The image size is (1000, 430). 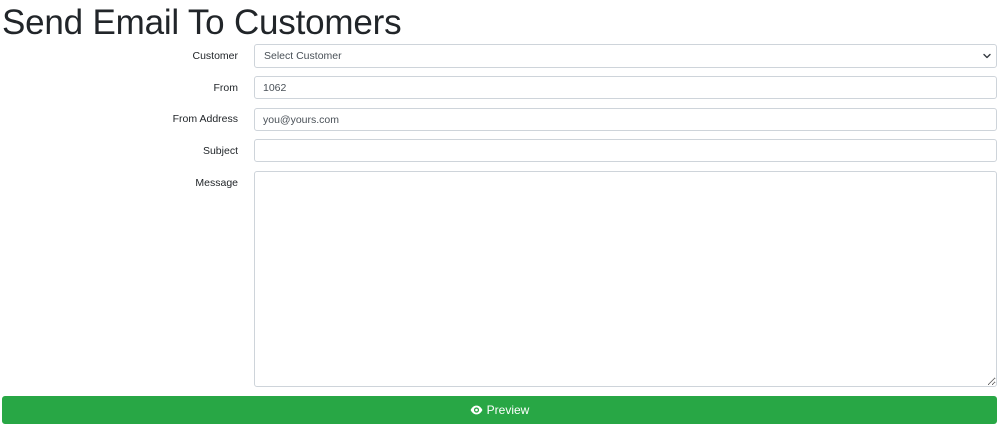 I want to click on message-label: Message, so click(x=216, y=183).